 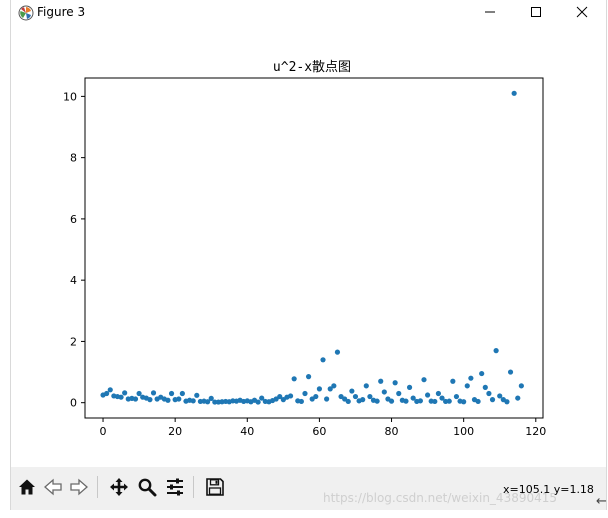 I want to click on window-title: Figure 3, so click(x=61, y=12).